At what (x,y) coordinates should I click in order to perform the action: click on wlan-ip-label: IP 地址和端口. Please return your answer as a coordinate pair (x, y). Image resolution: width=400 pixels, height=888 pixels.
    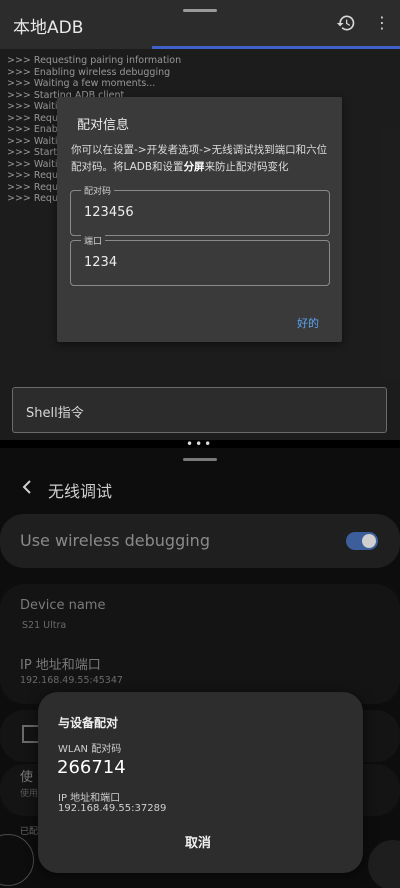
    Looking at the image, I should click on (89, 798).